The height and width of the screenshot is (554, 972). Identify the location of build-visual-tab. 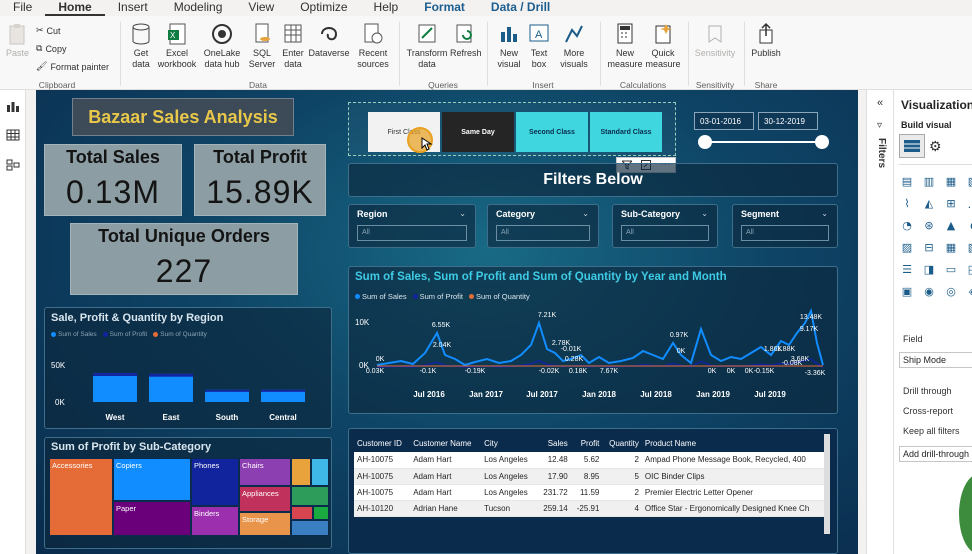
(912, 146).